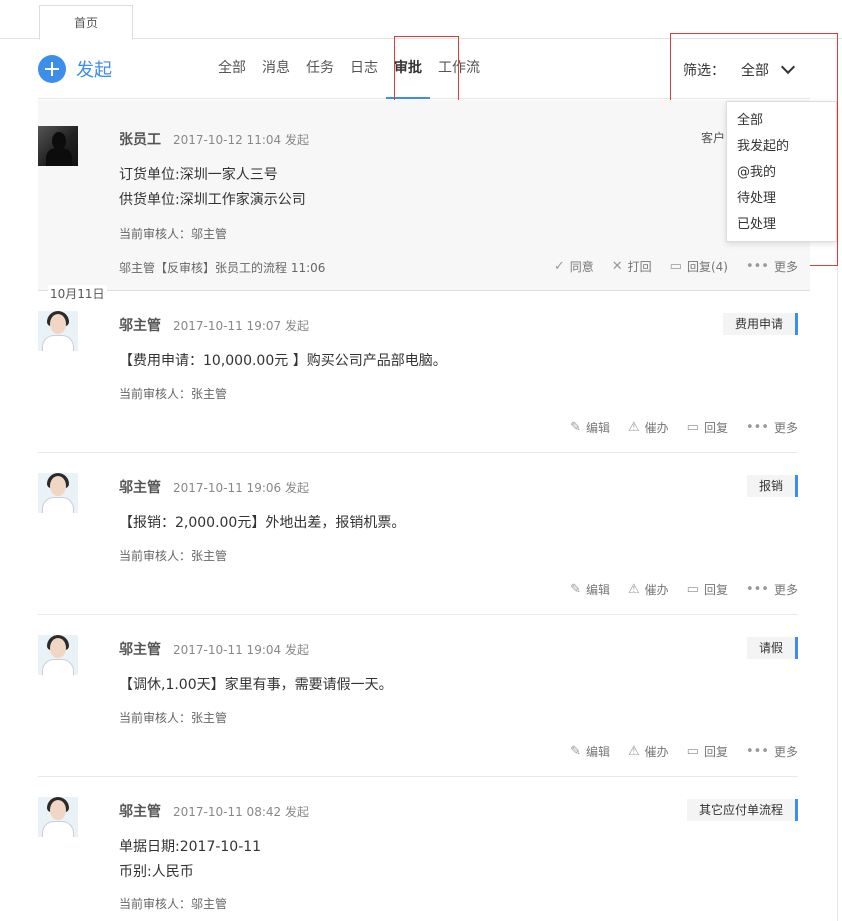  Describe the element at coordinates (781, 225) in the screenshot. I see `filter-option-processed: 已处理` at that location.